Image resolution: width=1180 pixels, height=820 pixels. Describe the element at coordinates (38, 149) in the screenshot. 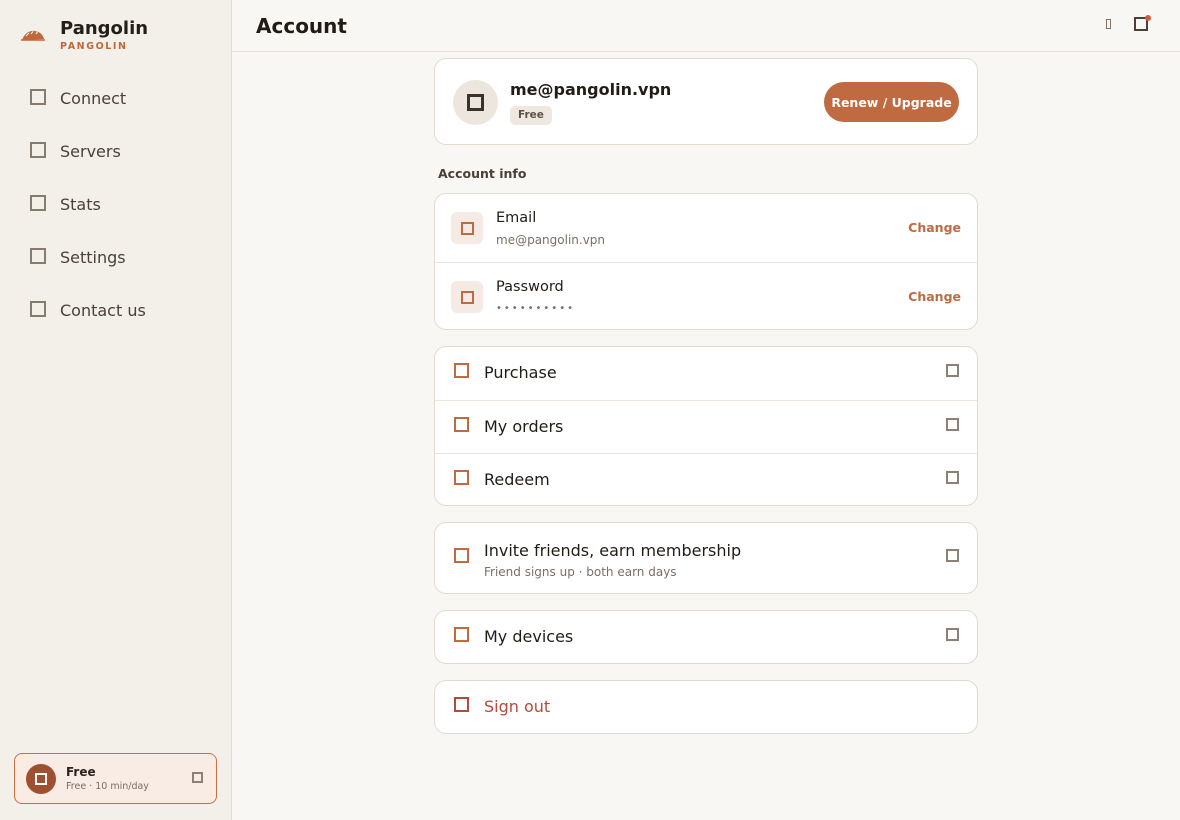

I see `servers-icon` at that location.